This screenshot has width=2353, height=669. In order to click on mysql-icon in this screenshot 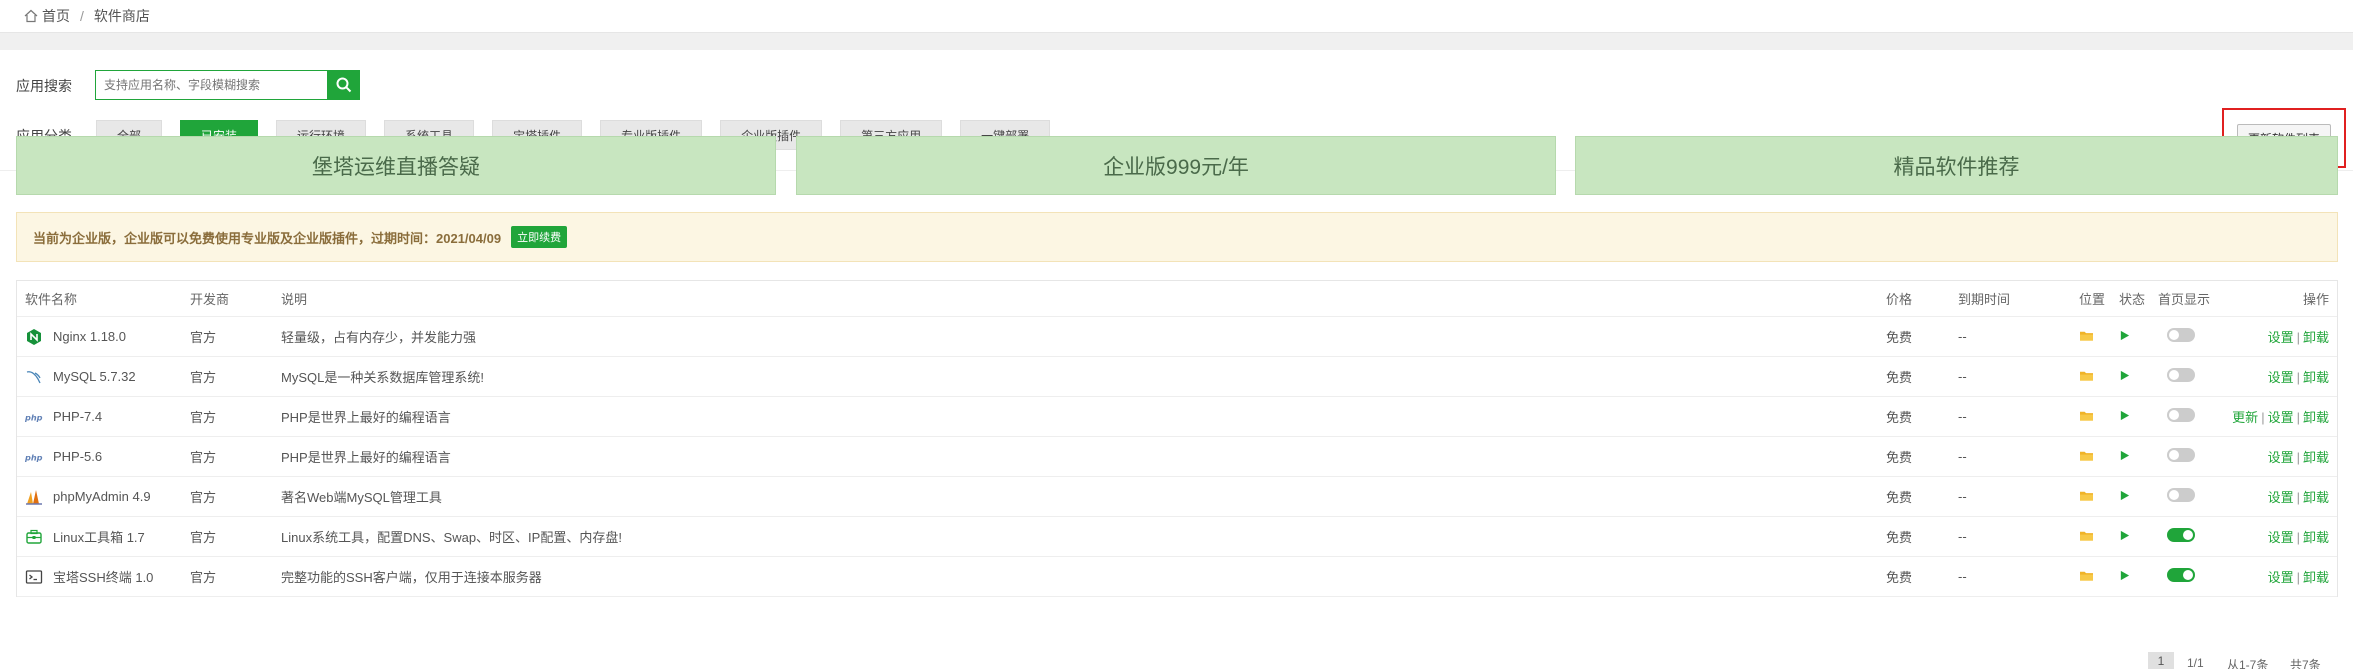, I will do `click(34, 377)`.